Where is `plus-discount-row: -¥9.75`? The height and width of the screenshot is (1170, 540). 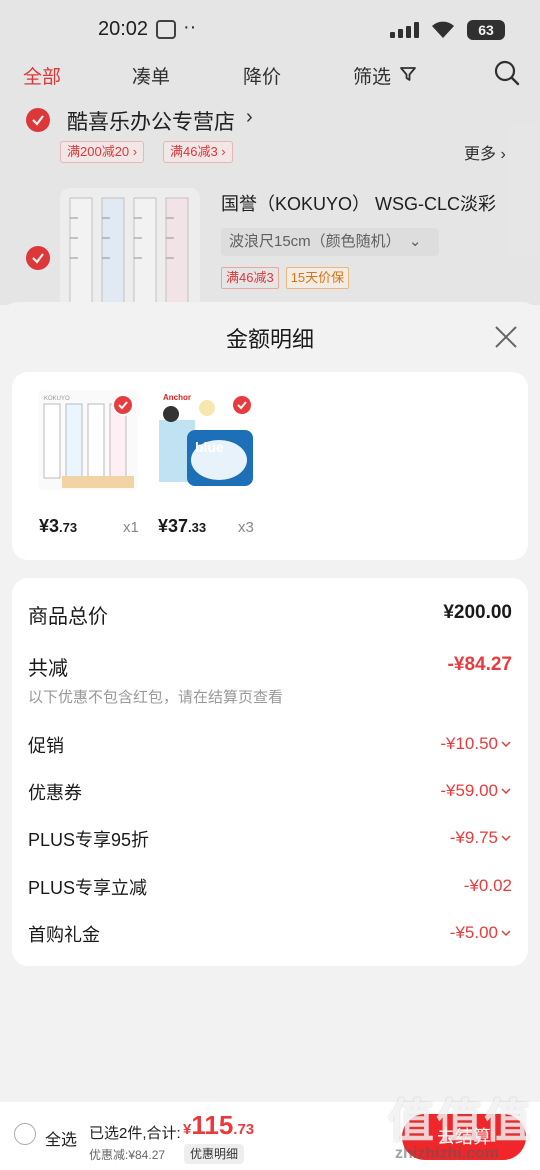
plus-discount-row: -¥9.75 is located at coordinates (481, 838).